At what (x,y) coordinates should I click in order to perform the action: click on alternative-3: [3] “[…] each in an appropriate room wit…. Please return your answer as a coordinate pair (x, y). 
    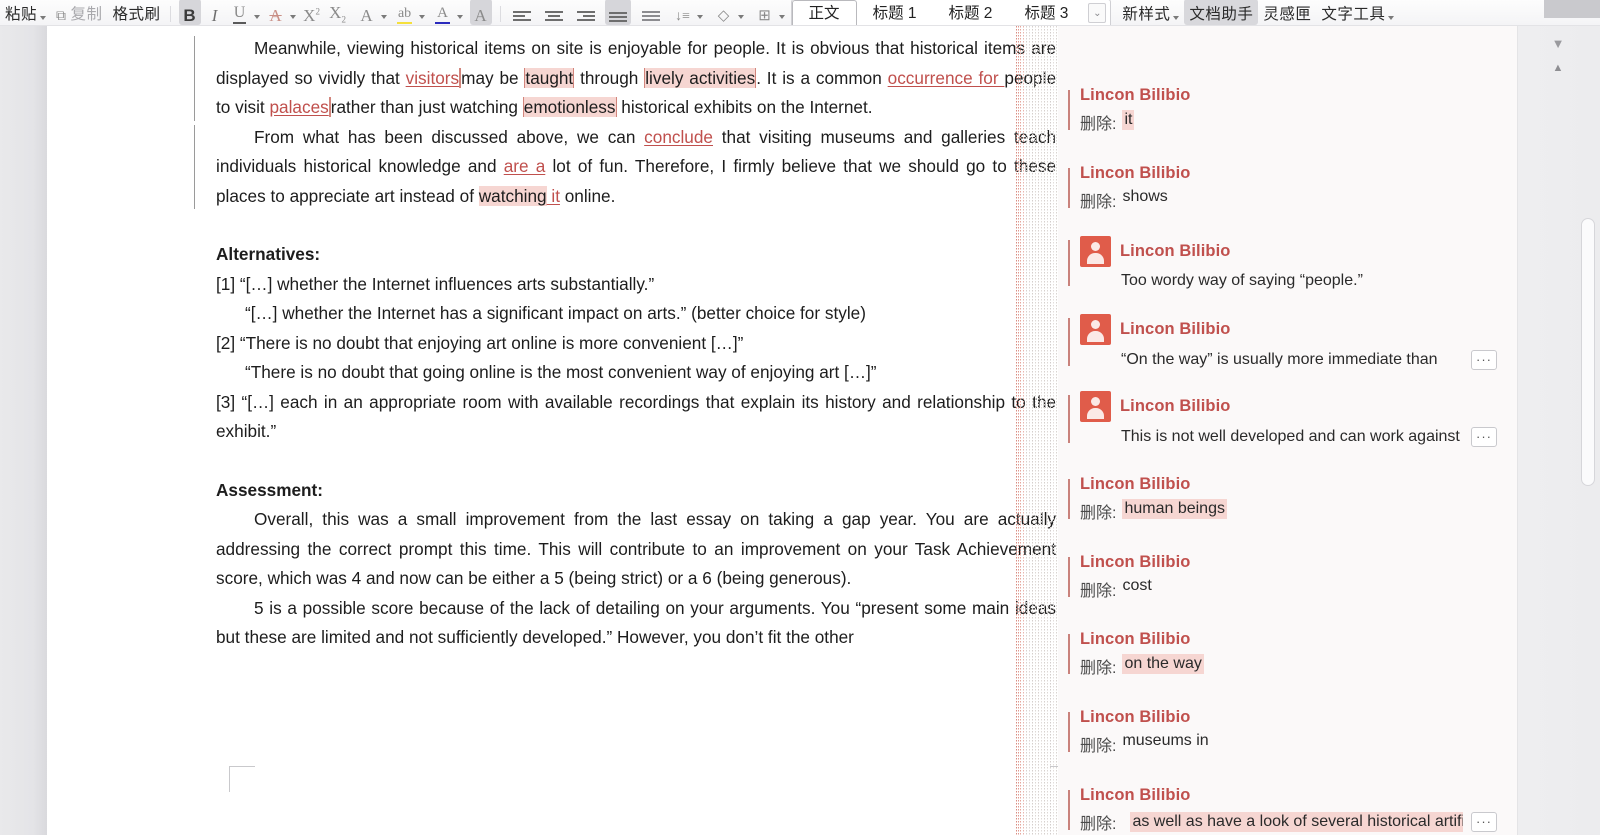
    Looking at the image, I should click on (636, 417).